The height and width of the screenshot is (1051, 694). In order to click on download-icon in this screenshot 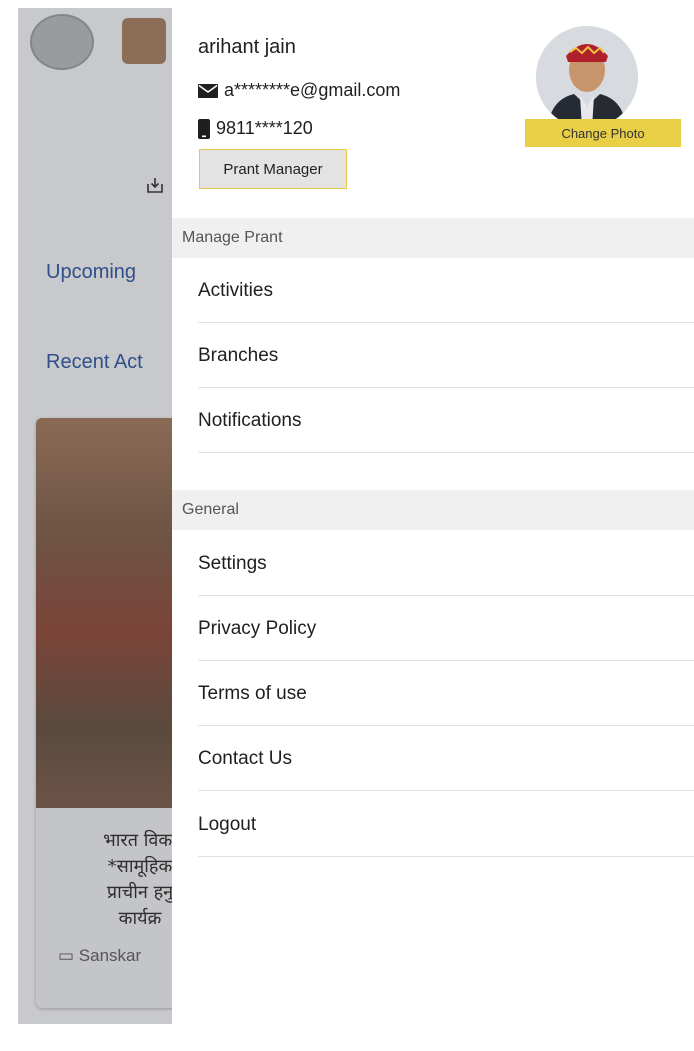, I will do `click(155, 187)`.